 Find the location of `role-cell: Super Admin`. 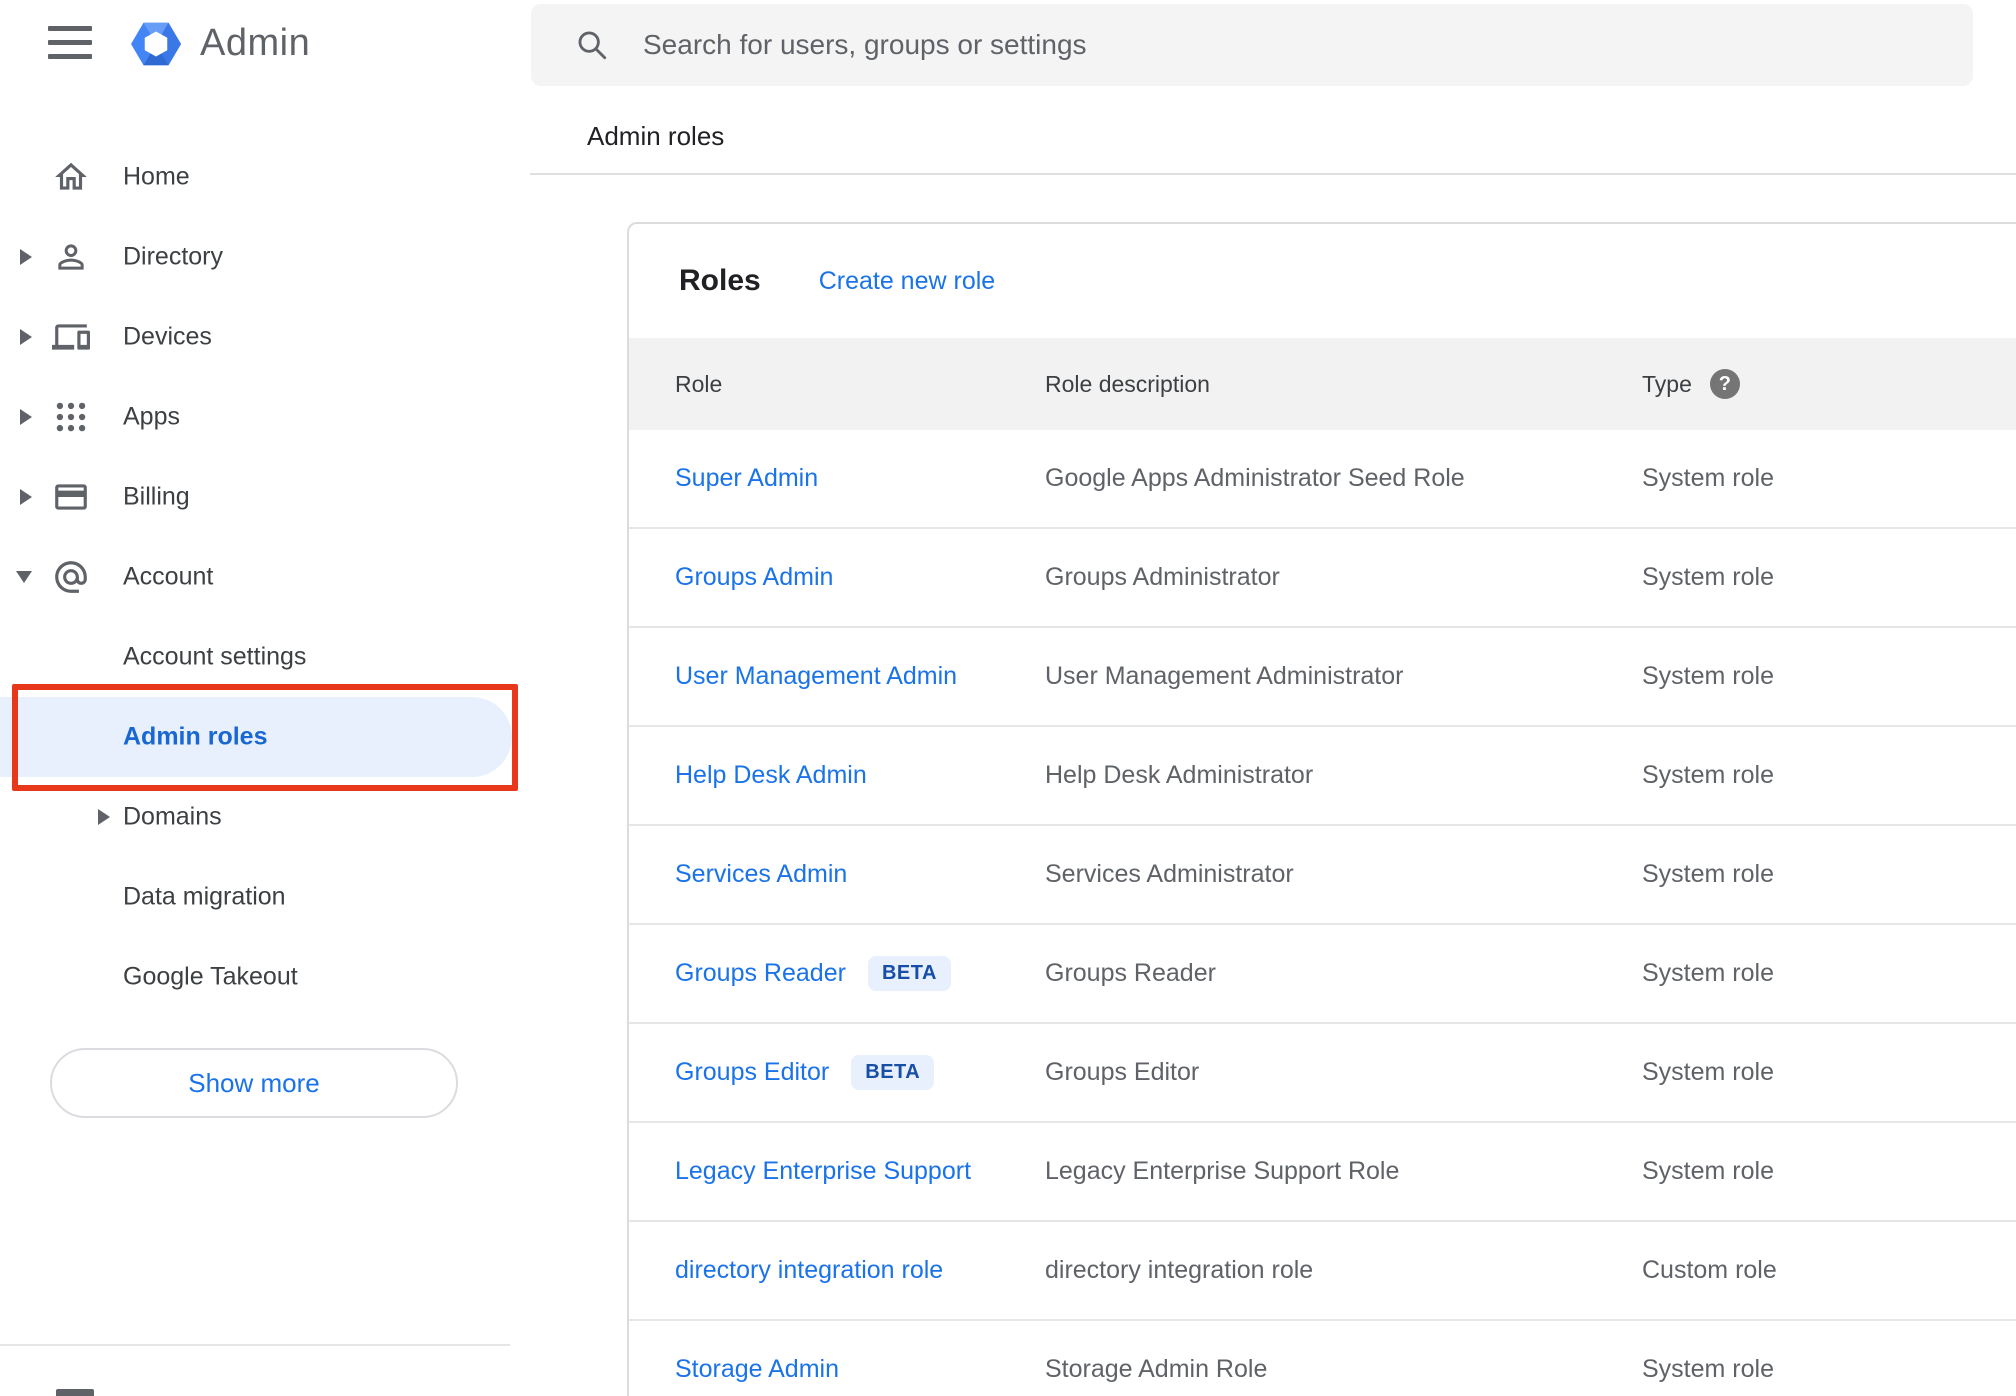

role-cell: Super Admin is located at coordinates (837, 478).